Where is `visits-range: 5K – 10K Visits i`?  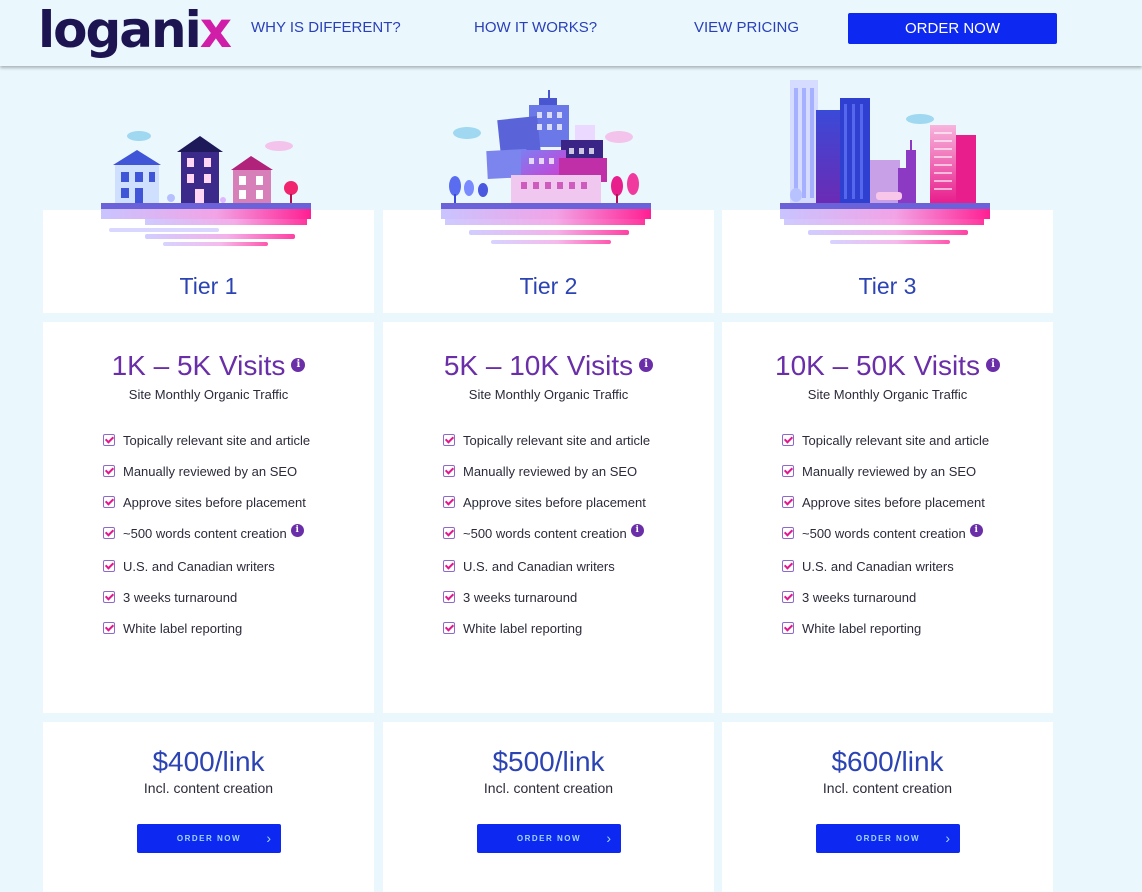
visits-range: 5K – 10K Visits i is located at coordinates (548, 366).